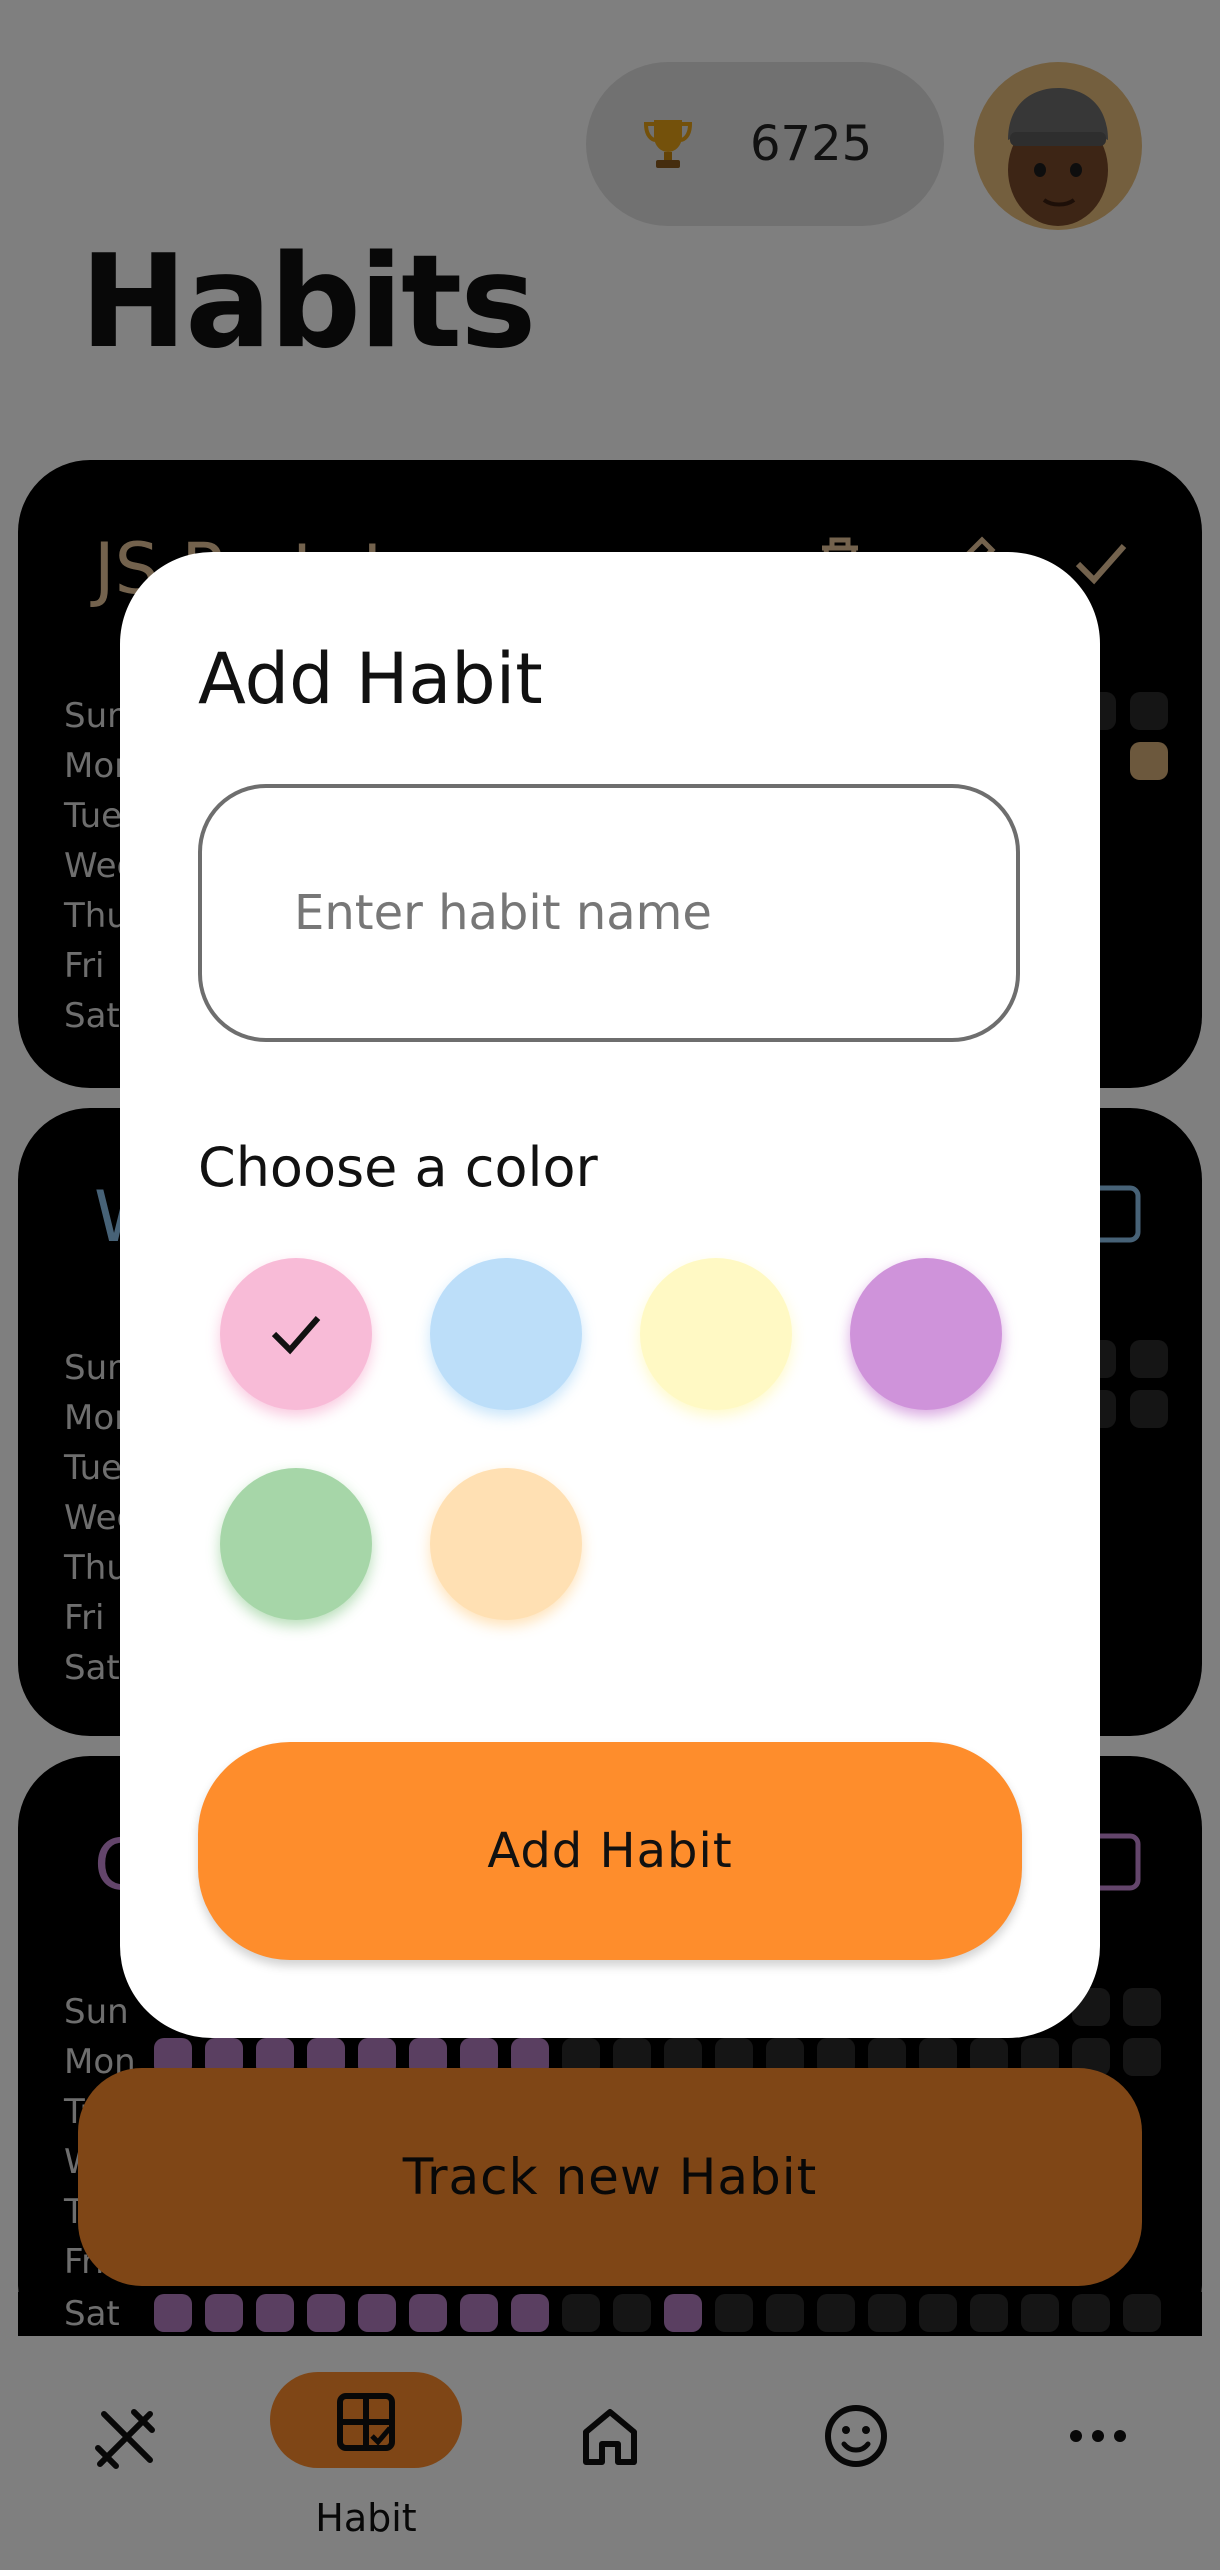 The width and height of the screenshot is (1220, 2570). I want to click on check-icon, so click(296, 1335).